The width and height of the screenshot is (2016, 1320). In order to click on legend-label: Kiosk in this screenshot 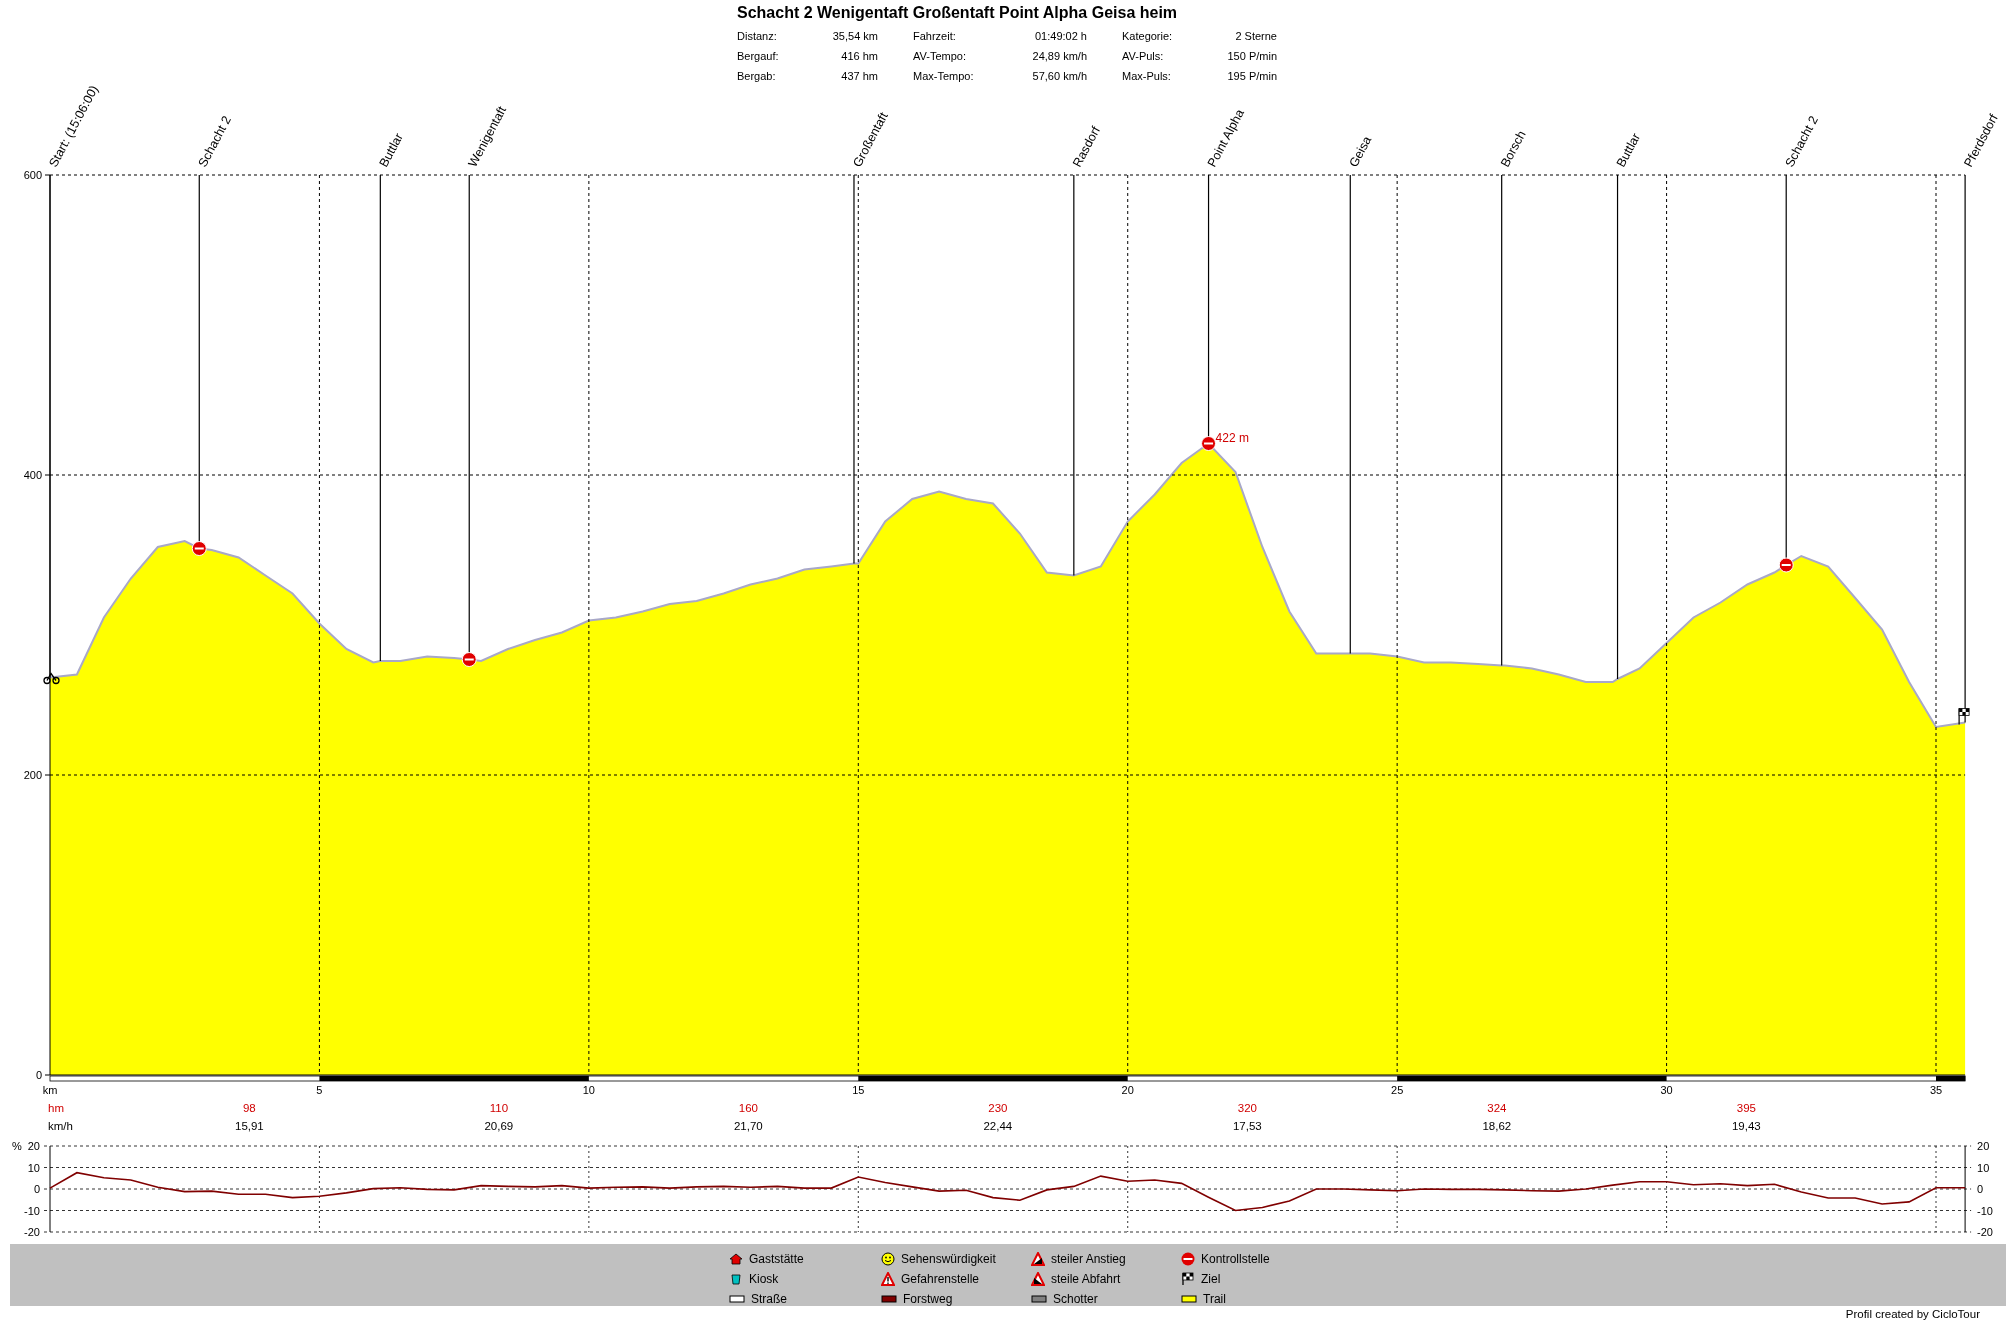, I will do `click(764, 1279)`.